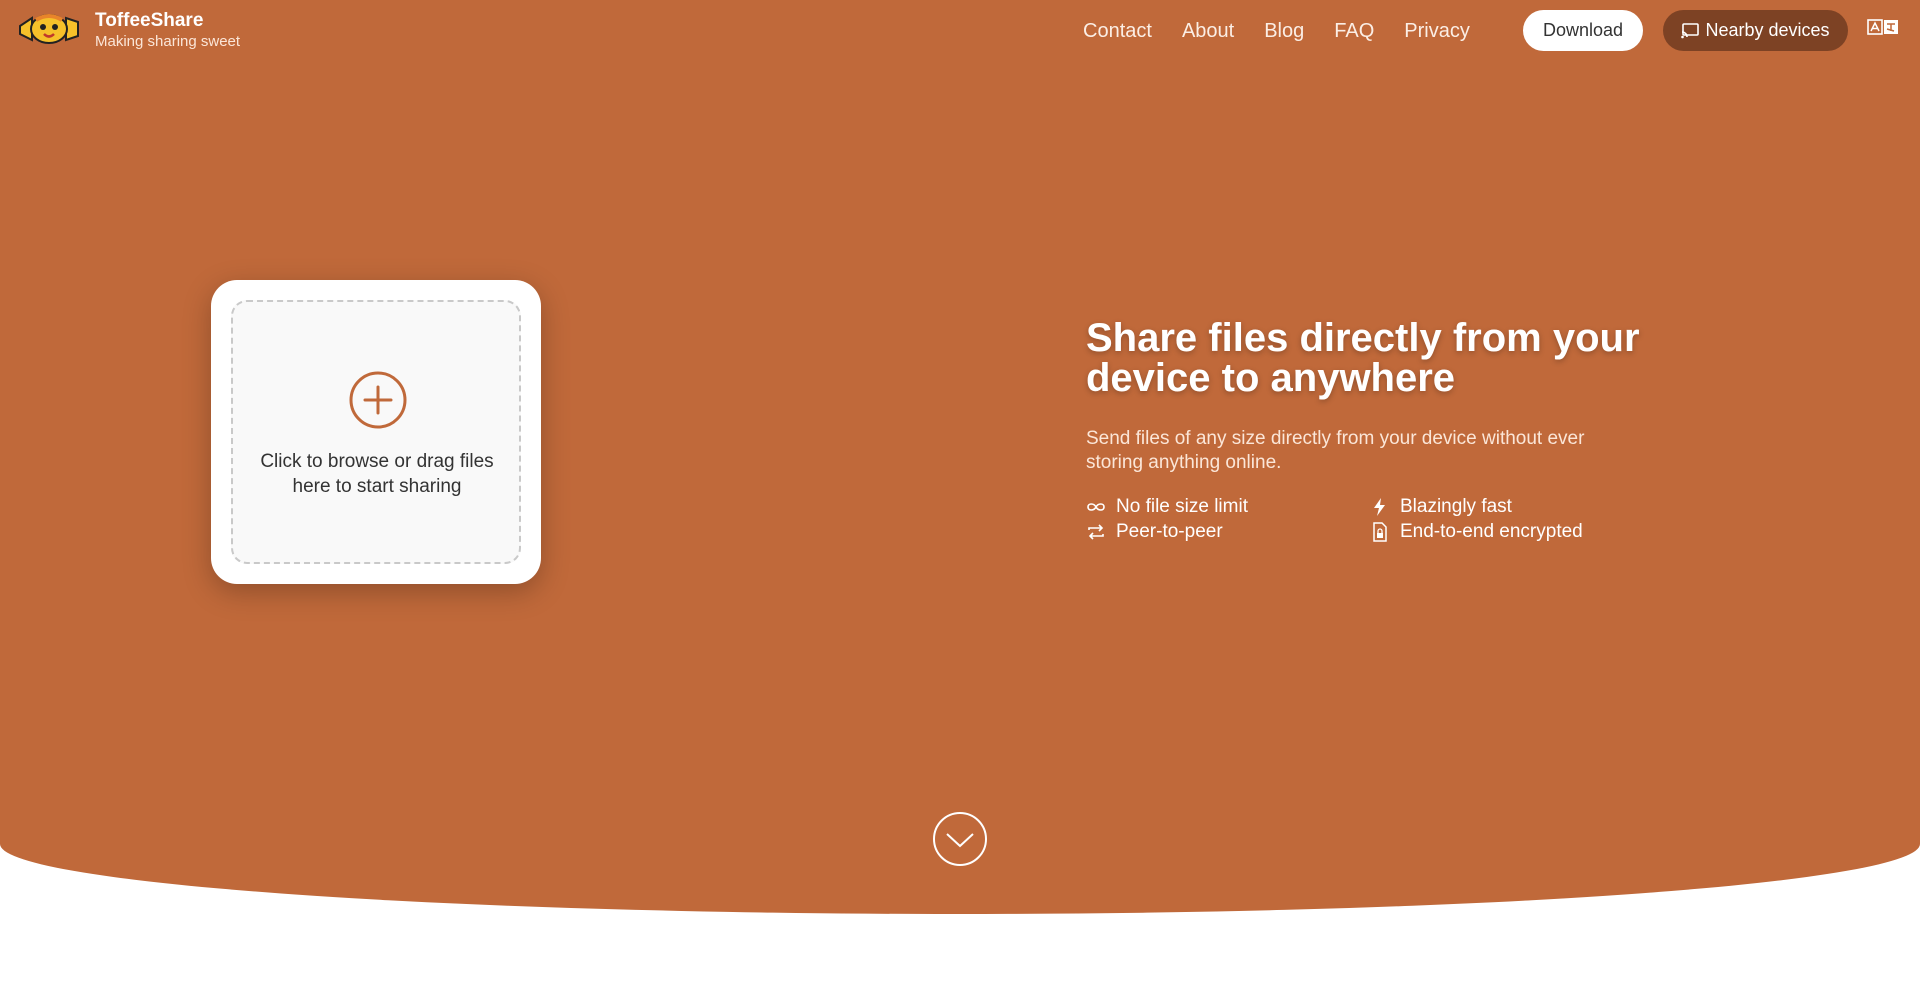 This screenshot has width=1920, height=993. Describe the element at coordinates (1380, 532) in the screenshot. I see `lock-file-icon` at that location.